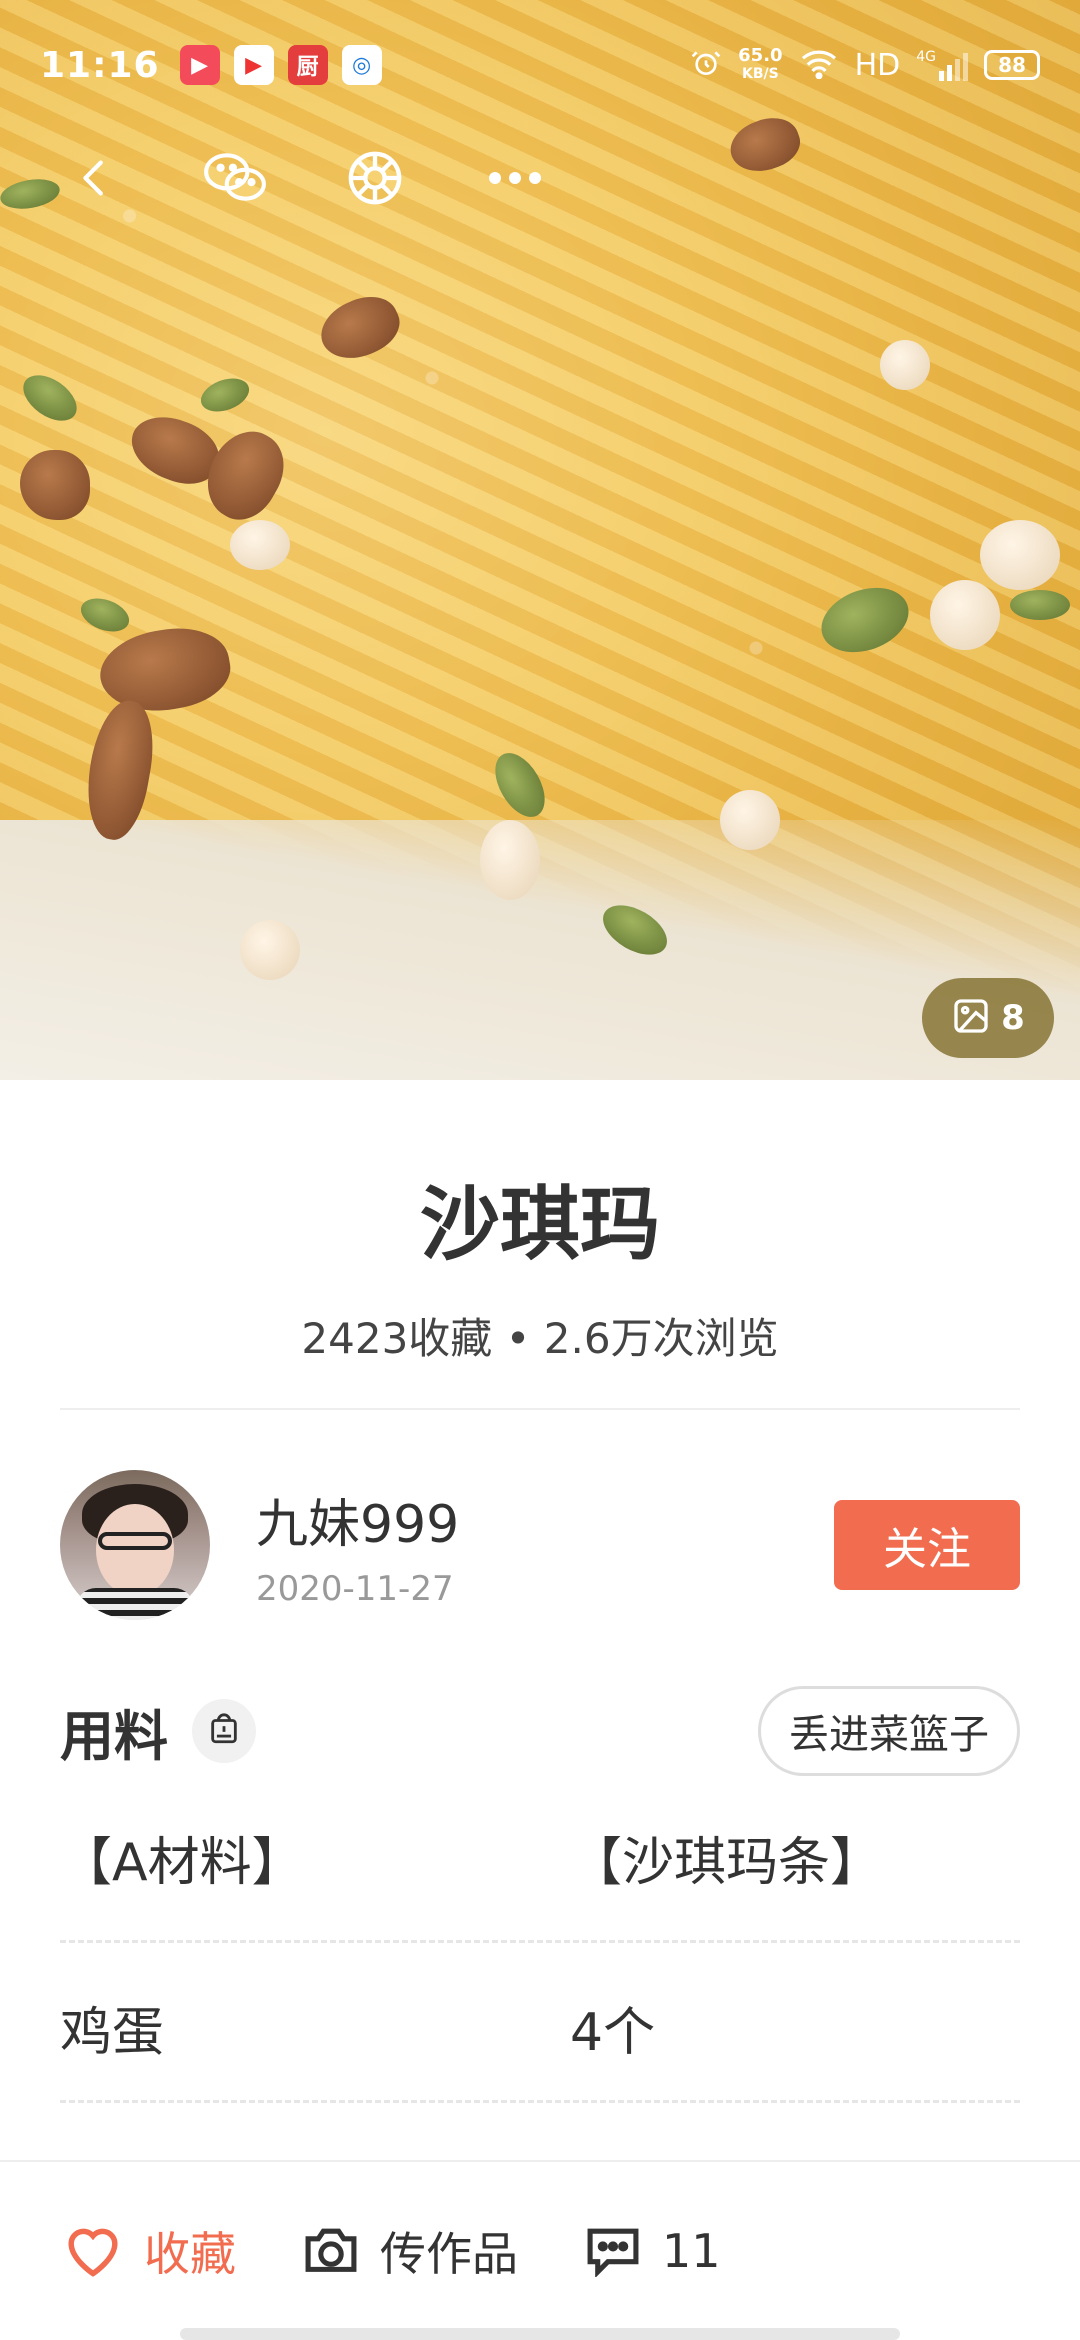 The height and width of the screenshot is (2340, 1080). I want to click on heart-icon, so click(93, 2251).